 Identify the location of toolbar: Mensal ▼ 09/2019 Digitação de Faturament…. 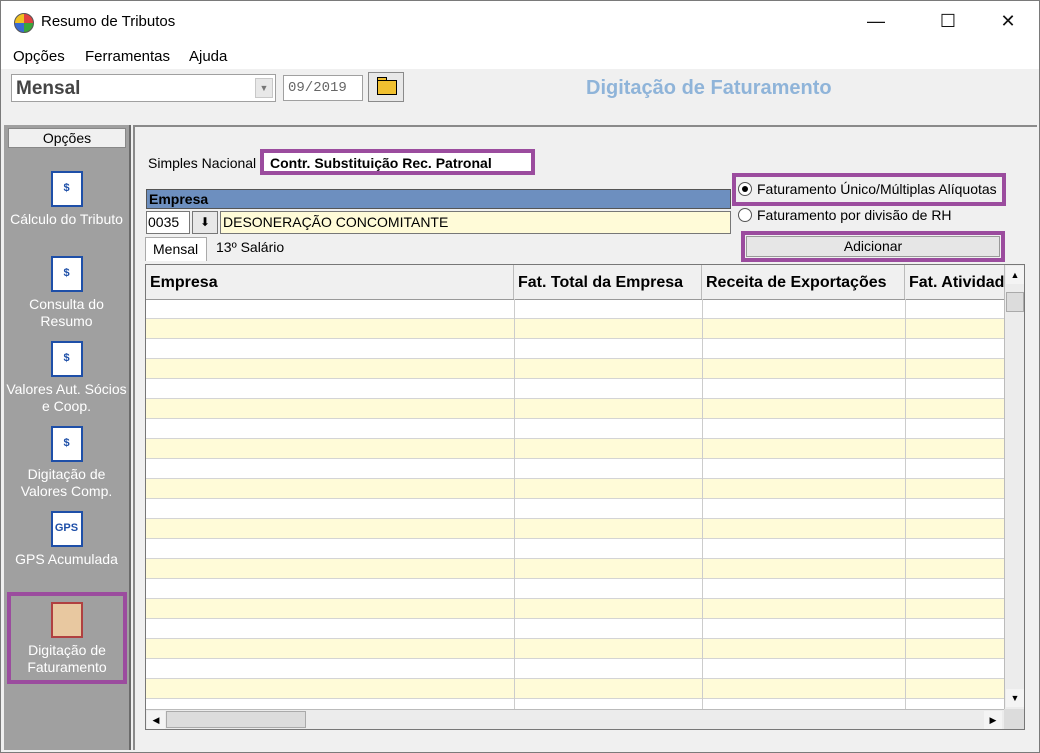
(520, 92).